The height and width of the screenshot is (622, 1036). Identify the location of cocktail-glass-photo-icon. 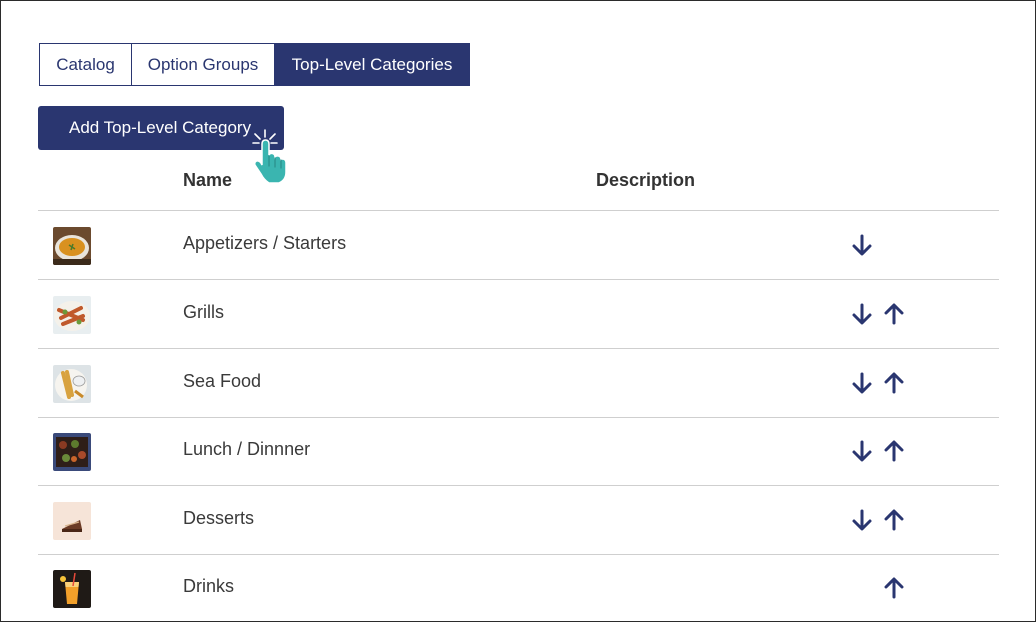
(72, 589).